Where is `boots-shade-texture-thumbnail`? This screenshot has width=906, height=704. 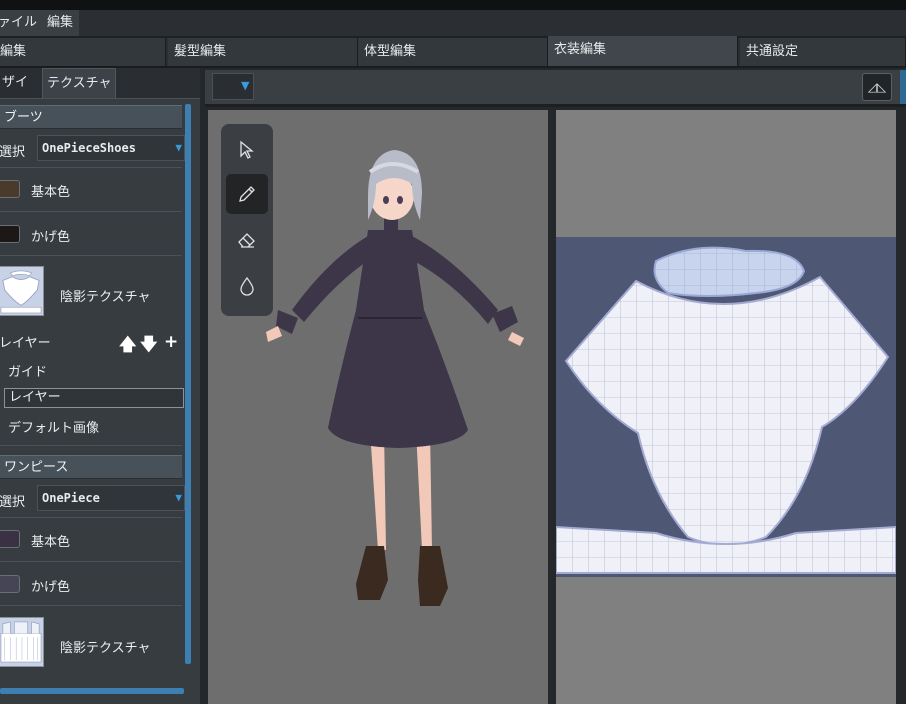 boots-shade-texture-thumbnail is located at coordinates (22, 291).